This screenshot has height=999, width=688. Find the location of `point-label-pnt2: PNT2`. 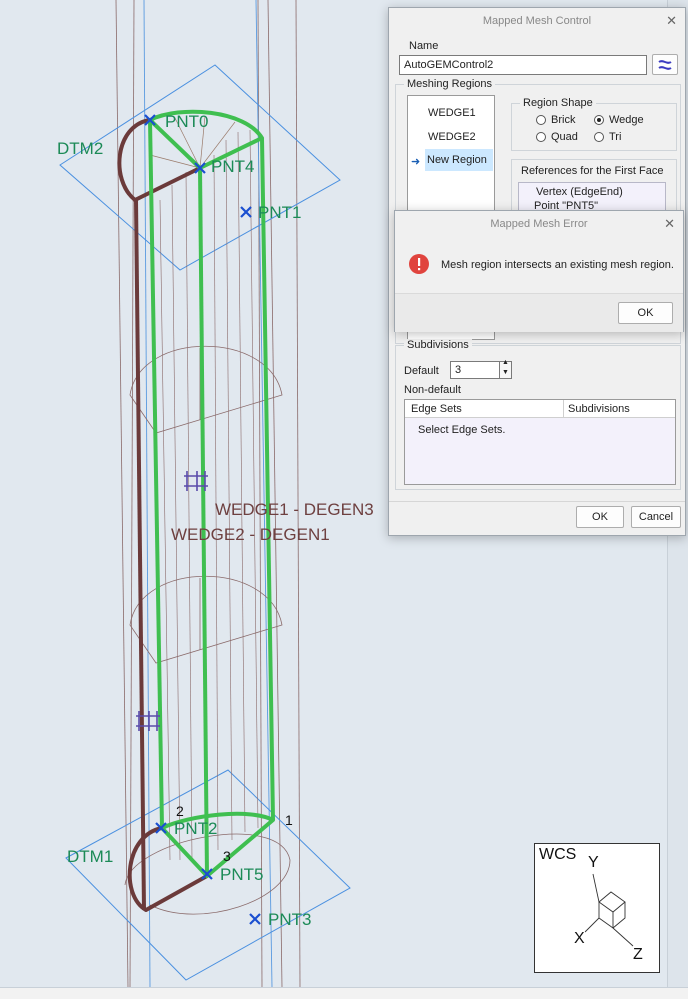

point-label-pnt2: PNT2 is located at coordinates (196, 828).